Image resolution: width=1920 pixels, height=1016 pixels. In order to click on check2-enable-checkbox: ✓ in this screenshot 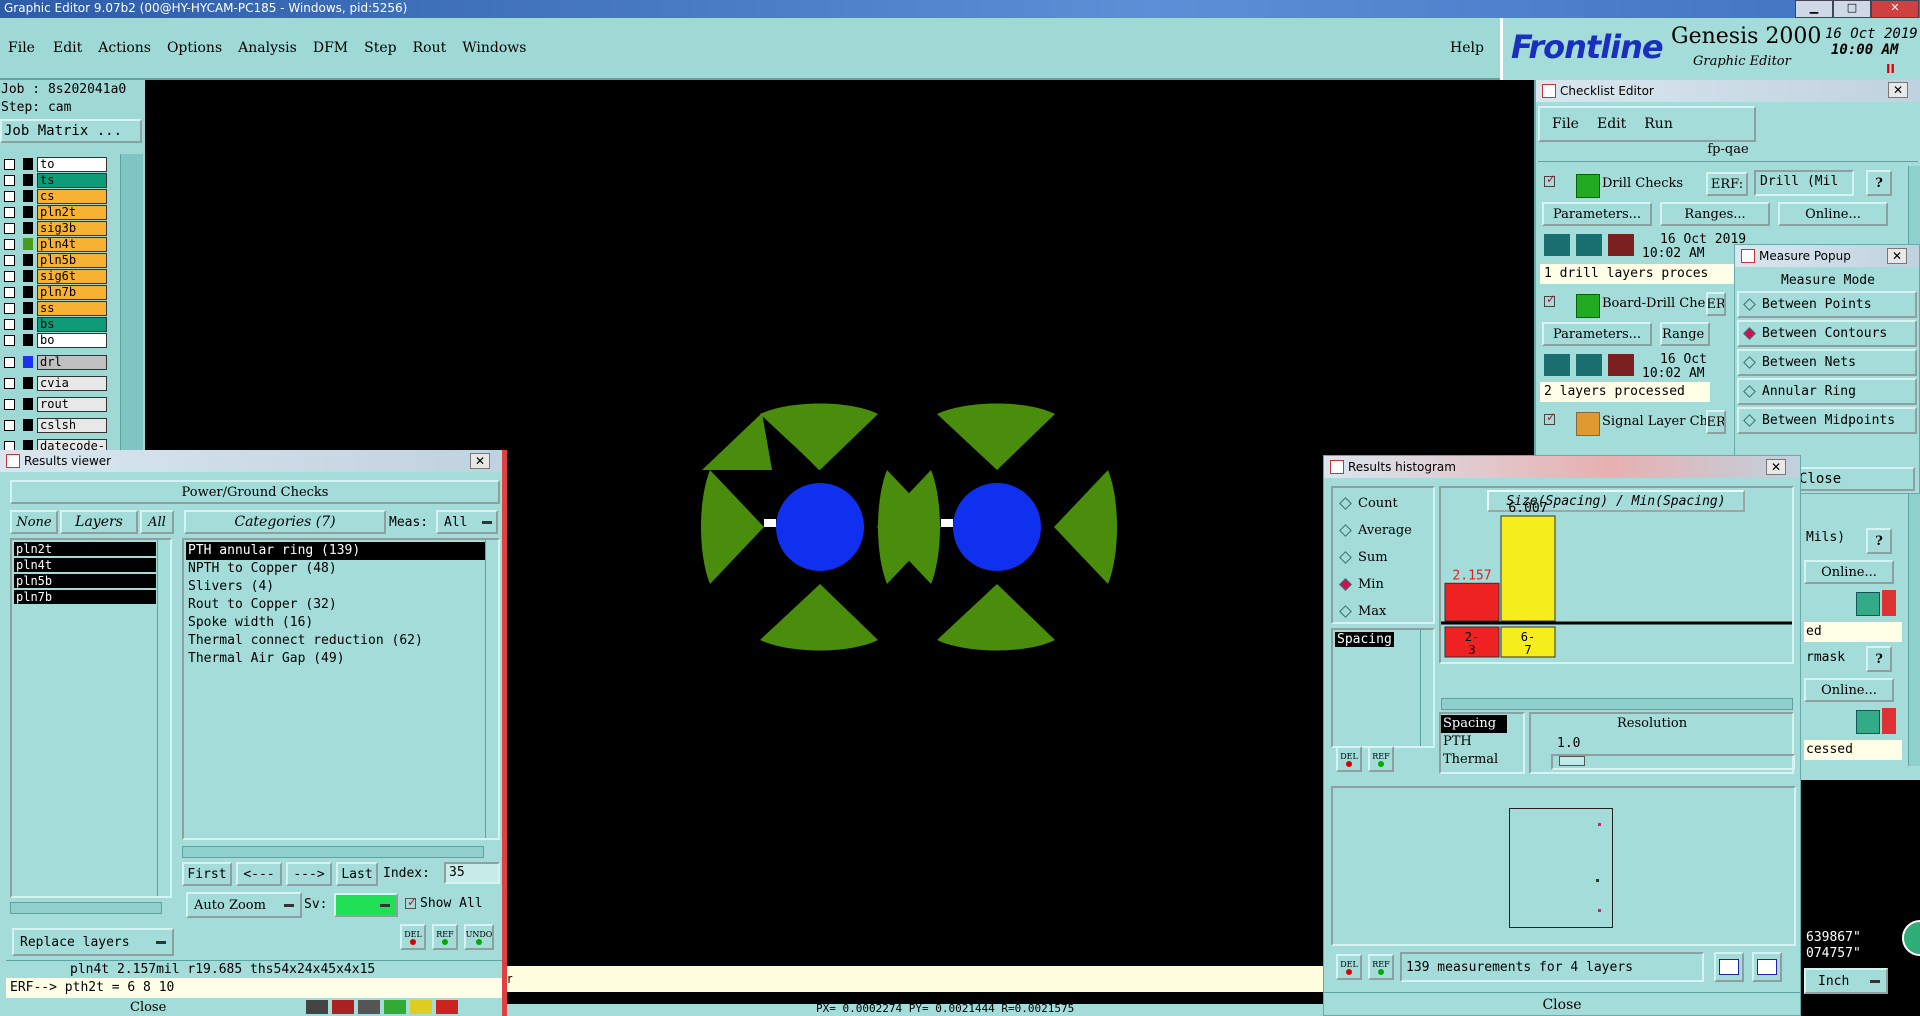, I will do `click(1550, 299)`.